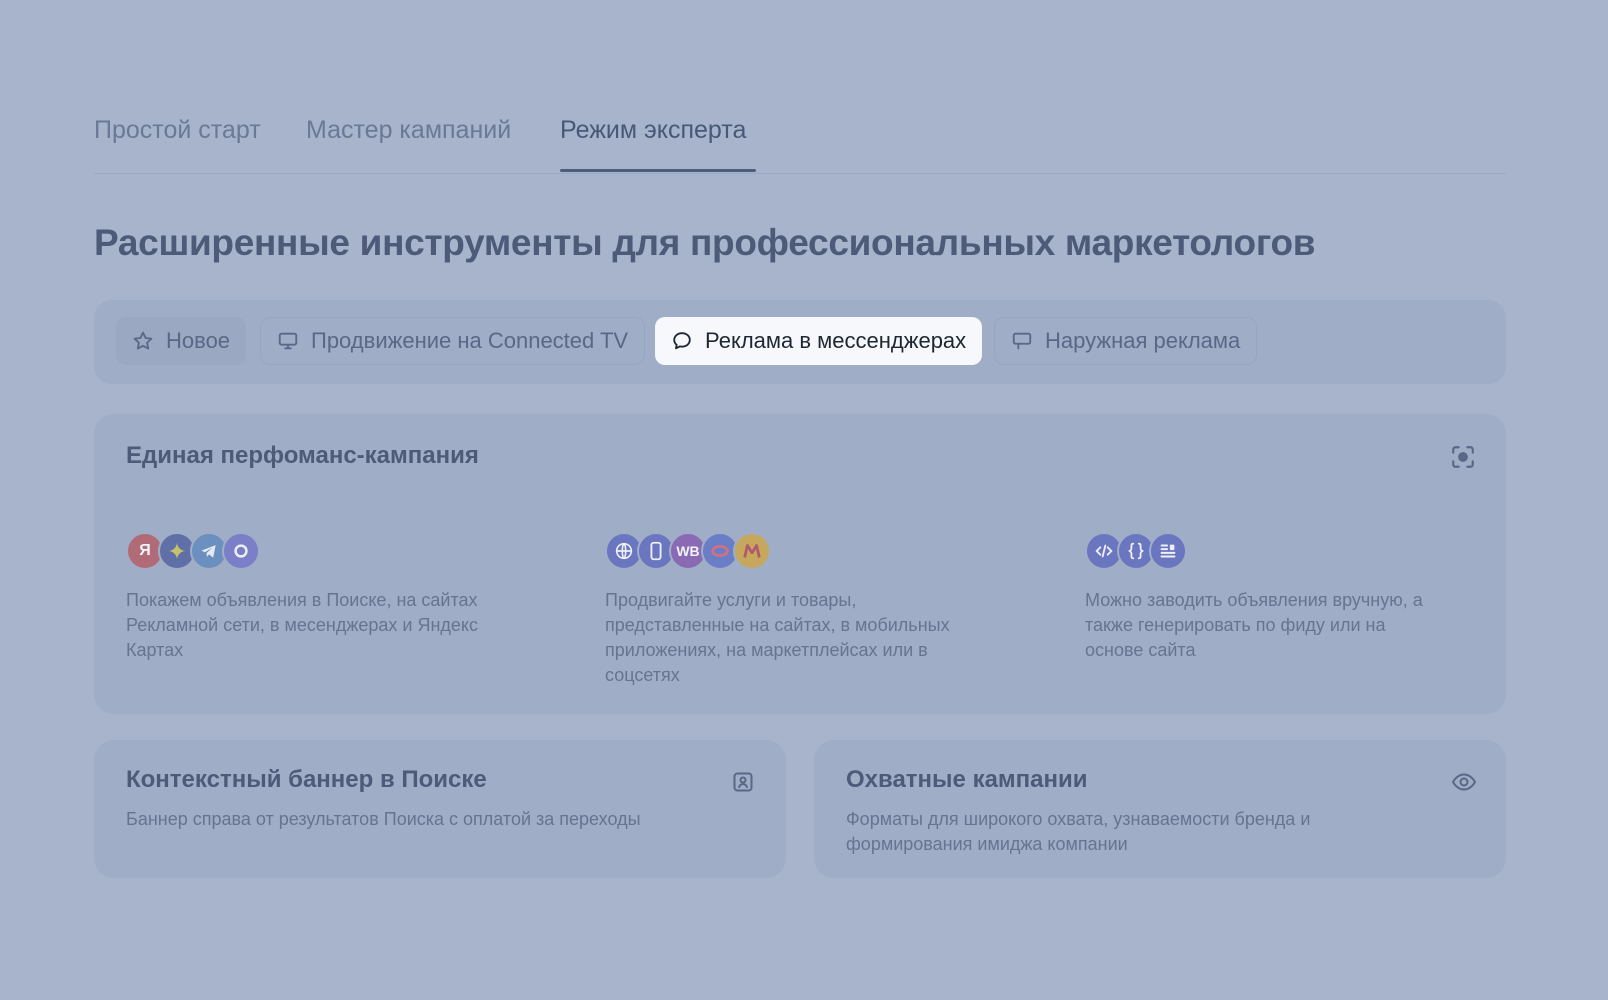 This screenshot has width=1608, height=1000. Describe the element at coordinates (682, 341) in the screenshot. I see `chat-bubble-icon` at that location.